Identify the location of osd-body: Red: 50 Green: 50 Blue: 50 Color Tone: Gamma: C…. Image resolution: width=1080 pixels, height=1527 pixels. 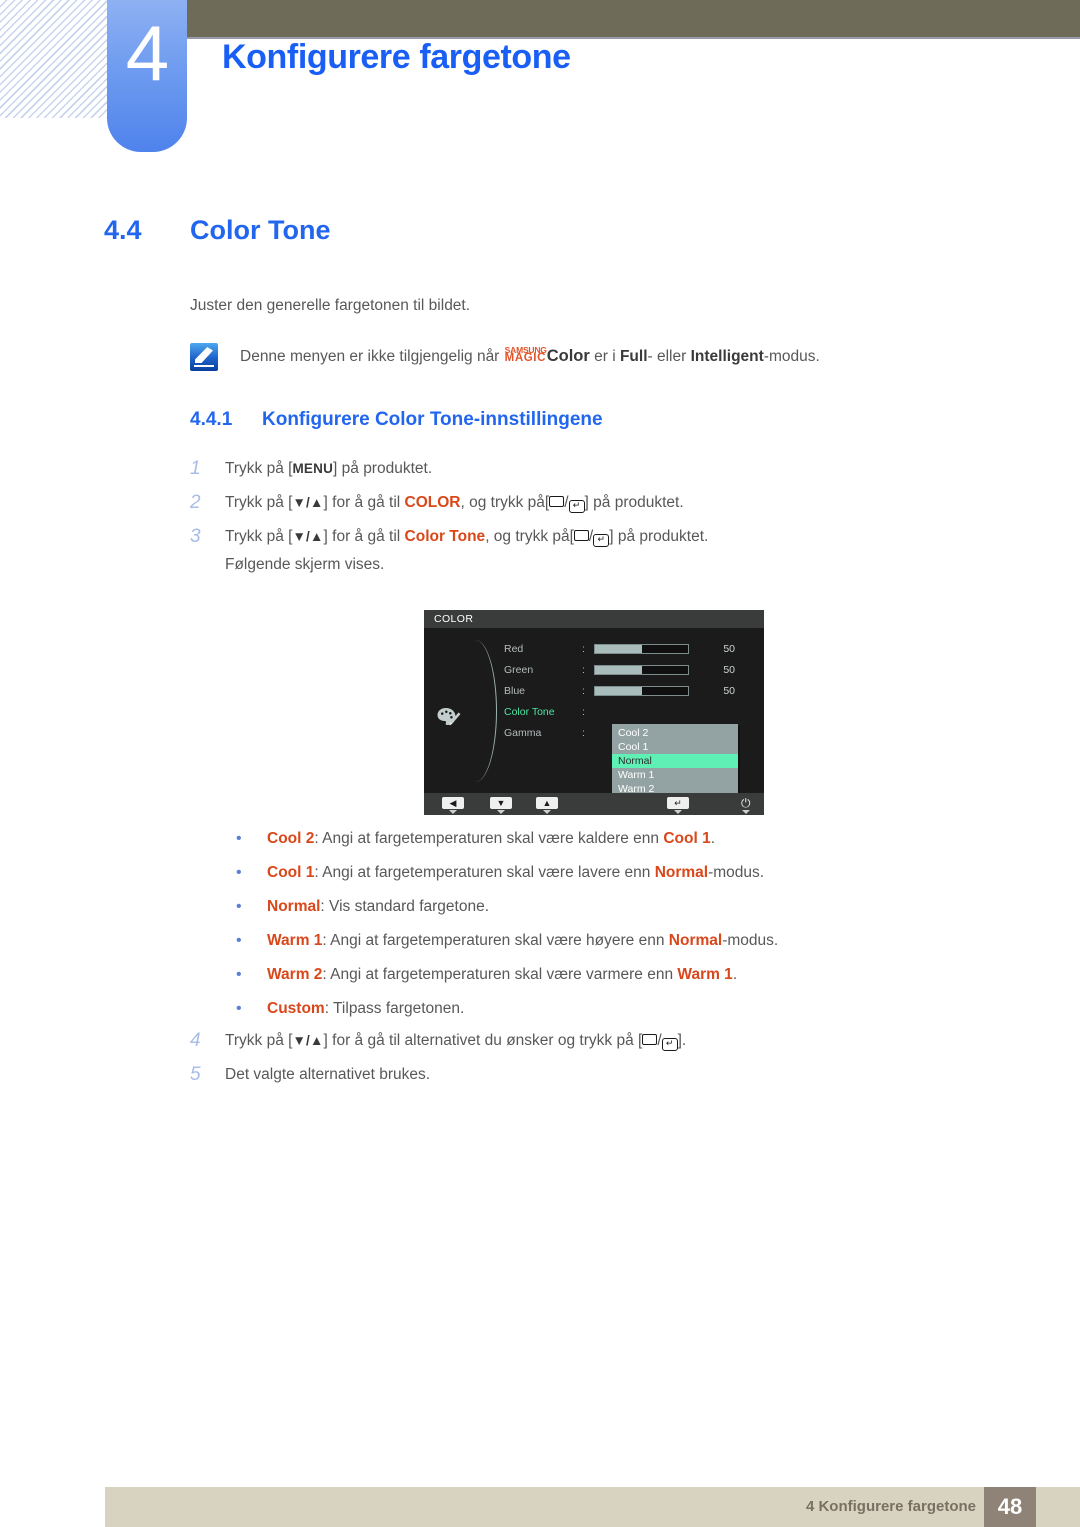
(594, 721).